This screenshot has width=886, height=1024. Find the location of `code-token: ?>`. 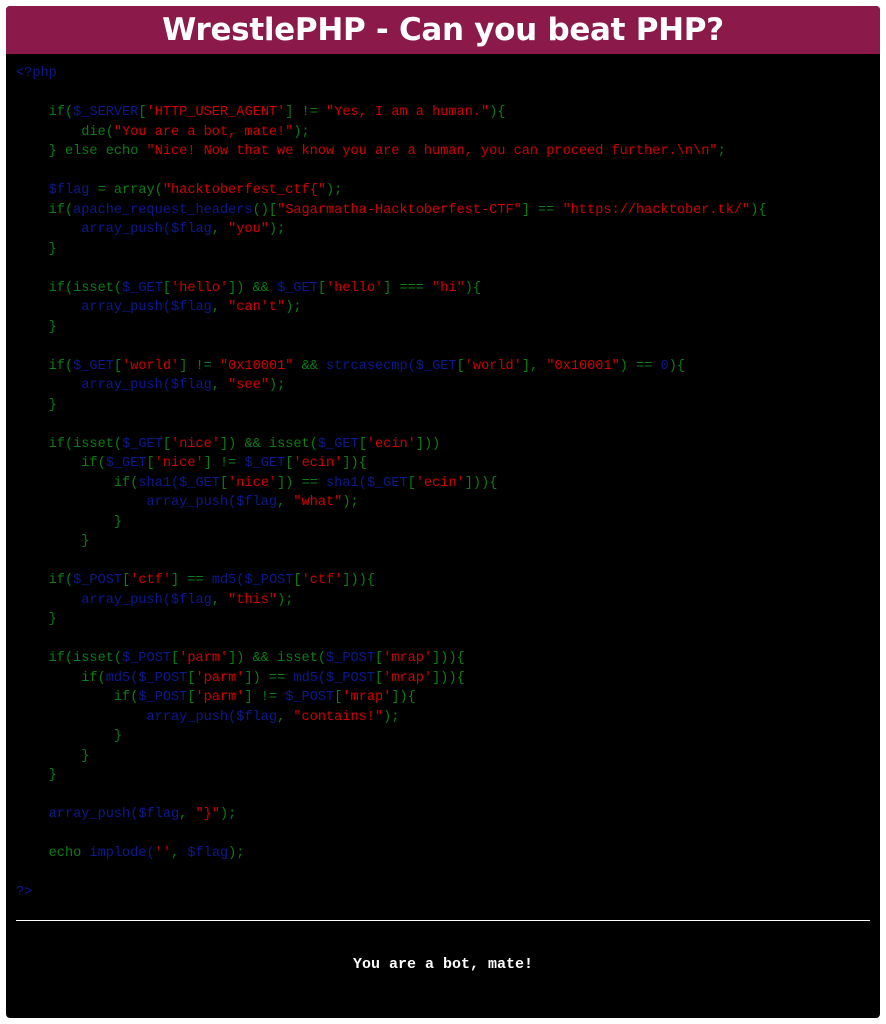

code-token: ?> is located at coordinates (24, 892).